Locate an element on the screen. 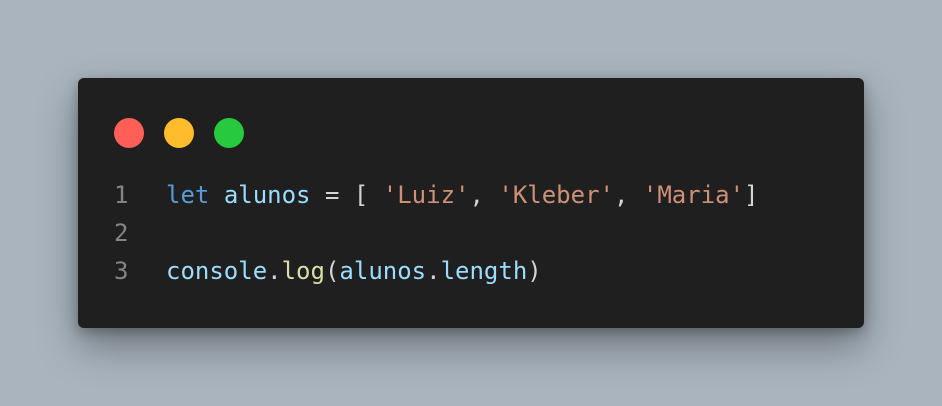 The width and height of the screenshot is (942, 406). minimize-dot-icon is located at coordinates (179, 133).